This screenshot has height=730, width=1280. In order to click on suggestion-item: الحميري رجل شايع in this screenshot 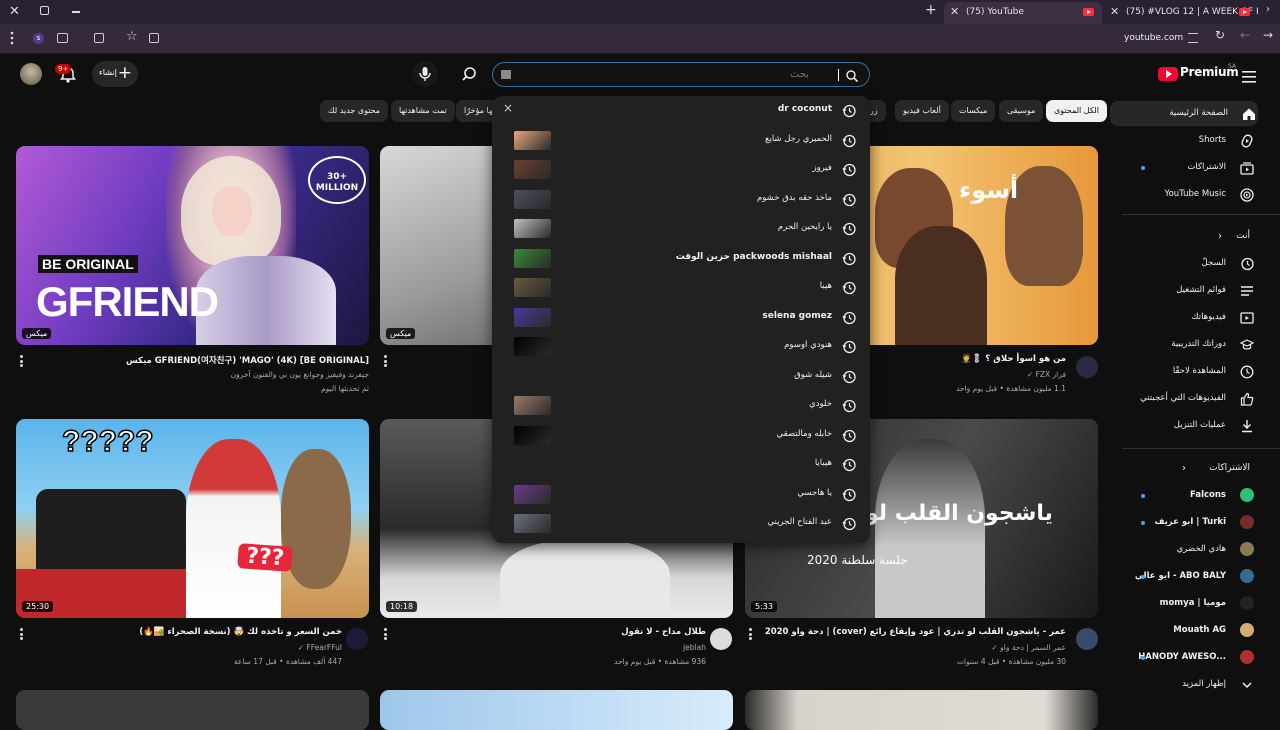, I will do `click(681, 141)`.